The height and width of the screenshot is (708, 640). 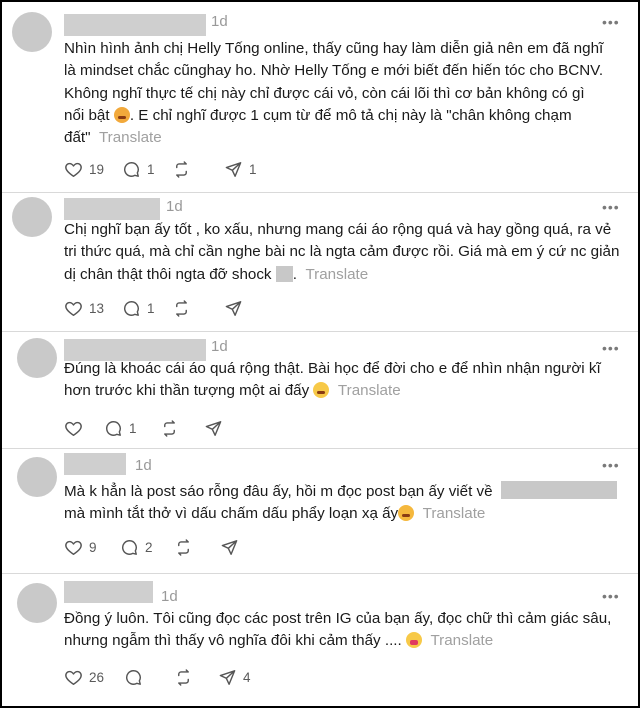 I want to click on grimacing-emoji-icon, so click(x=413, y=640).